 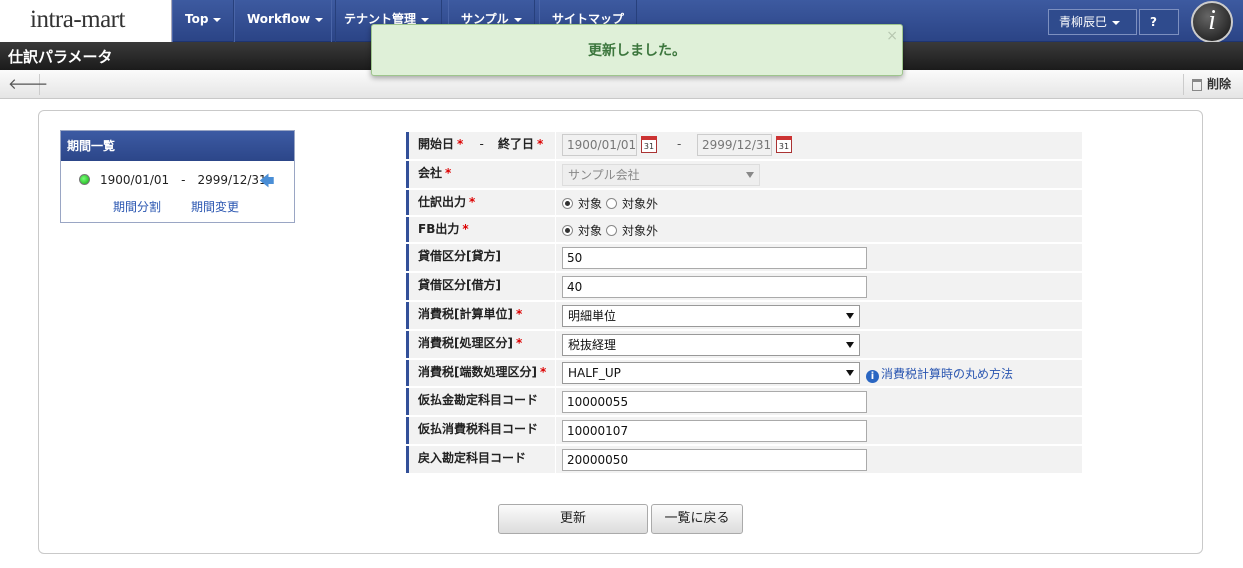 I want to click on close-icon: ×, so click(x=892, y=36).